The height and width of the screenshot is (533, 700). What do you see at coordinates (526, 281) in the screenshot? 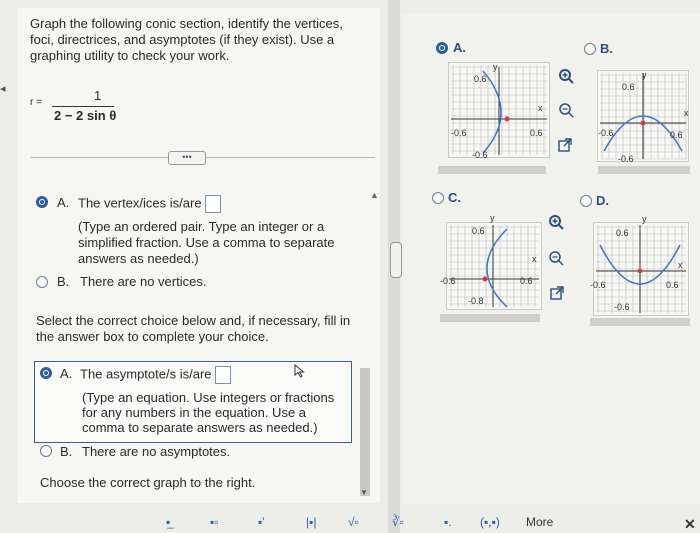
I see `graph-c-right-tick: 0.6` at bounding box center [526, 281].